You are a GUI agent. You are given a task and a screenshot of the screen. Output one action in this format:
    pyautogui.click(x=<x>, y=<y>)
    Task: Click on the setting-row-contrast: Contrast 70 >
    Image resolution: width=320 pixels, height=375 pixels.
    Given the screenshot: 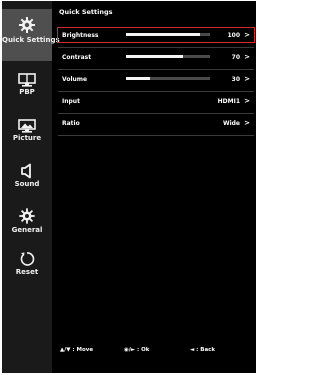 What is the action you would take?
    pyautogui.click(x=156, y=57)
    